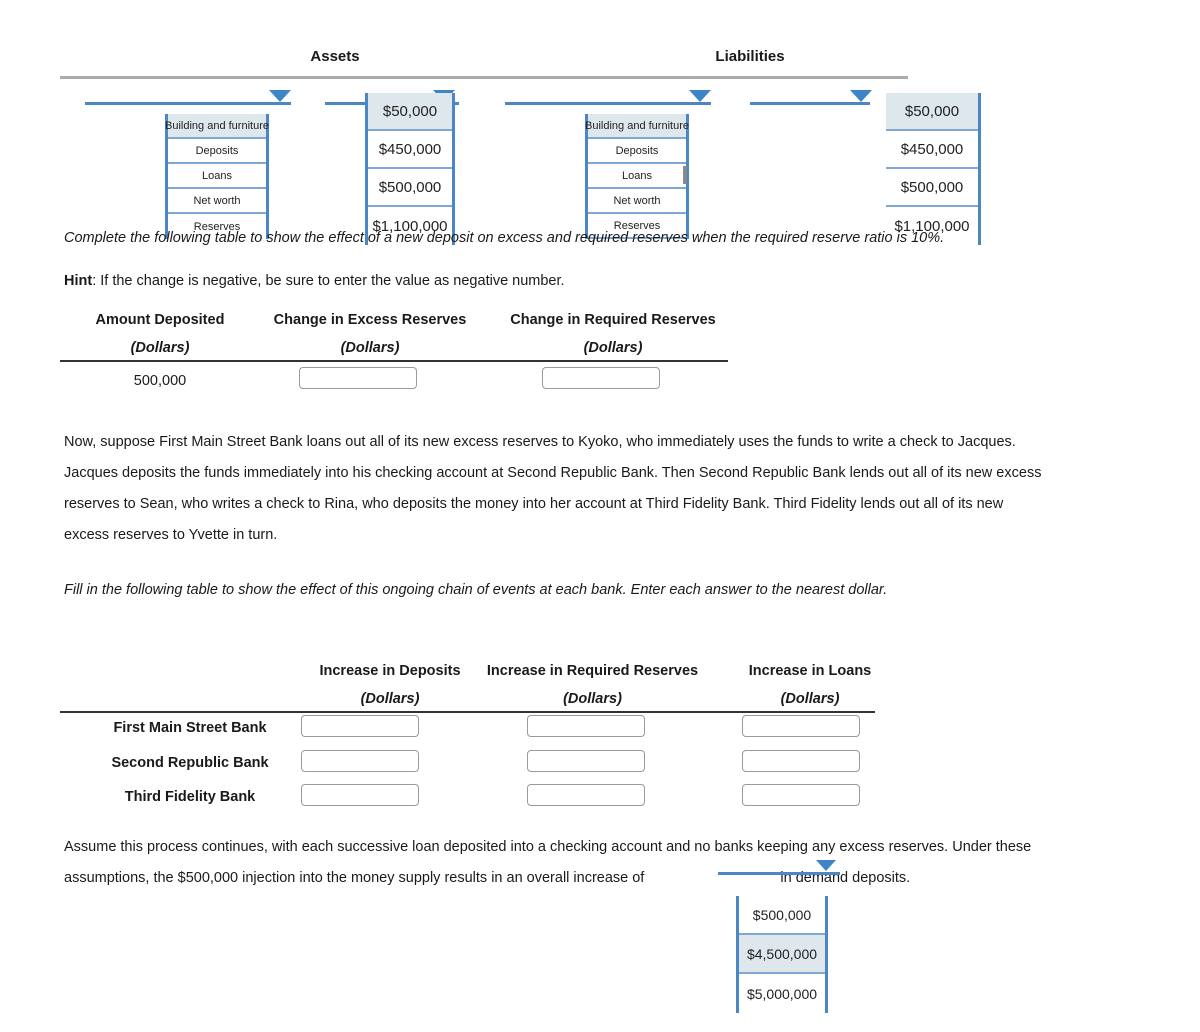 Image resolution: width=1200 pixels, height=1032 pixels. I want to click on change-required-reserves-input, so click(601, 378).